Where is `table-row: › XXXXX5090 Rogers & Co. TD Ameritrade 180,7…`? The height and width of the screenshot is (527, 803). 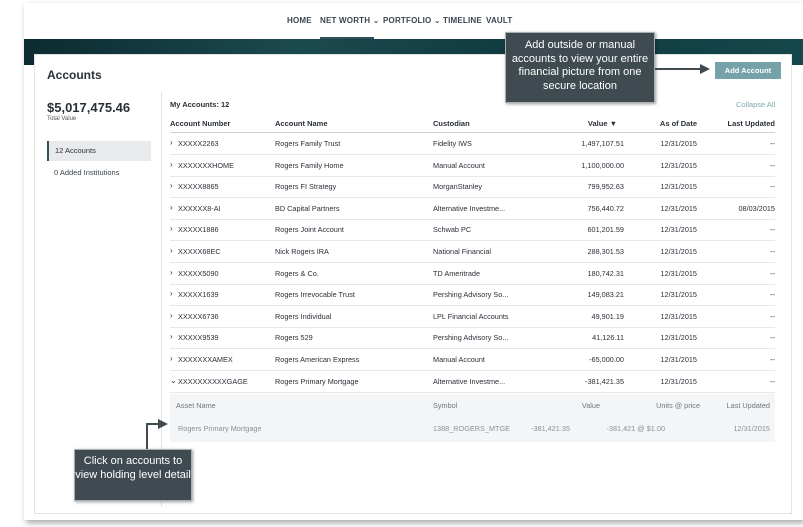
table-row: › XXXXX5090 Rogers & Co. TD Ameritrade 180,7… is located at coordinates (472, 274).